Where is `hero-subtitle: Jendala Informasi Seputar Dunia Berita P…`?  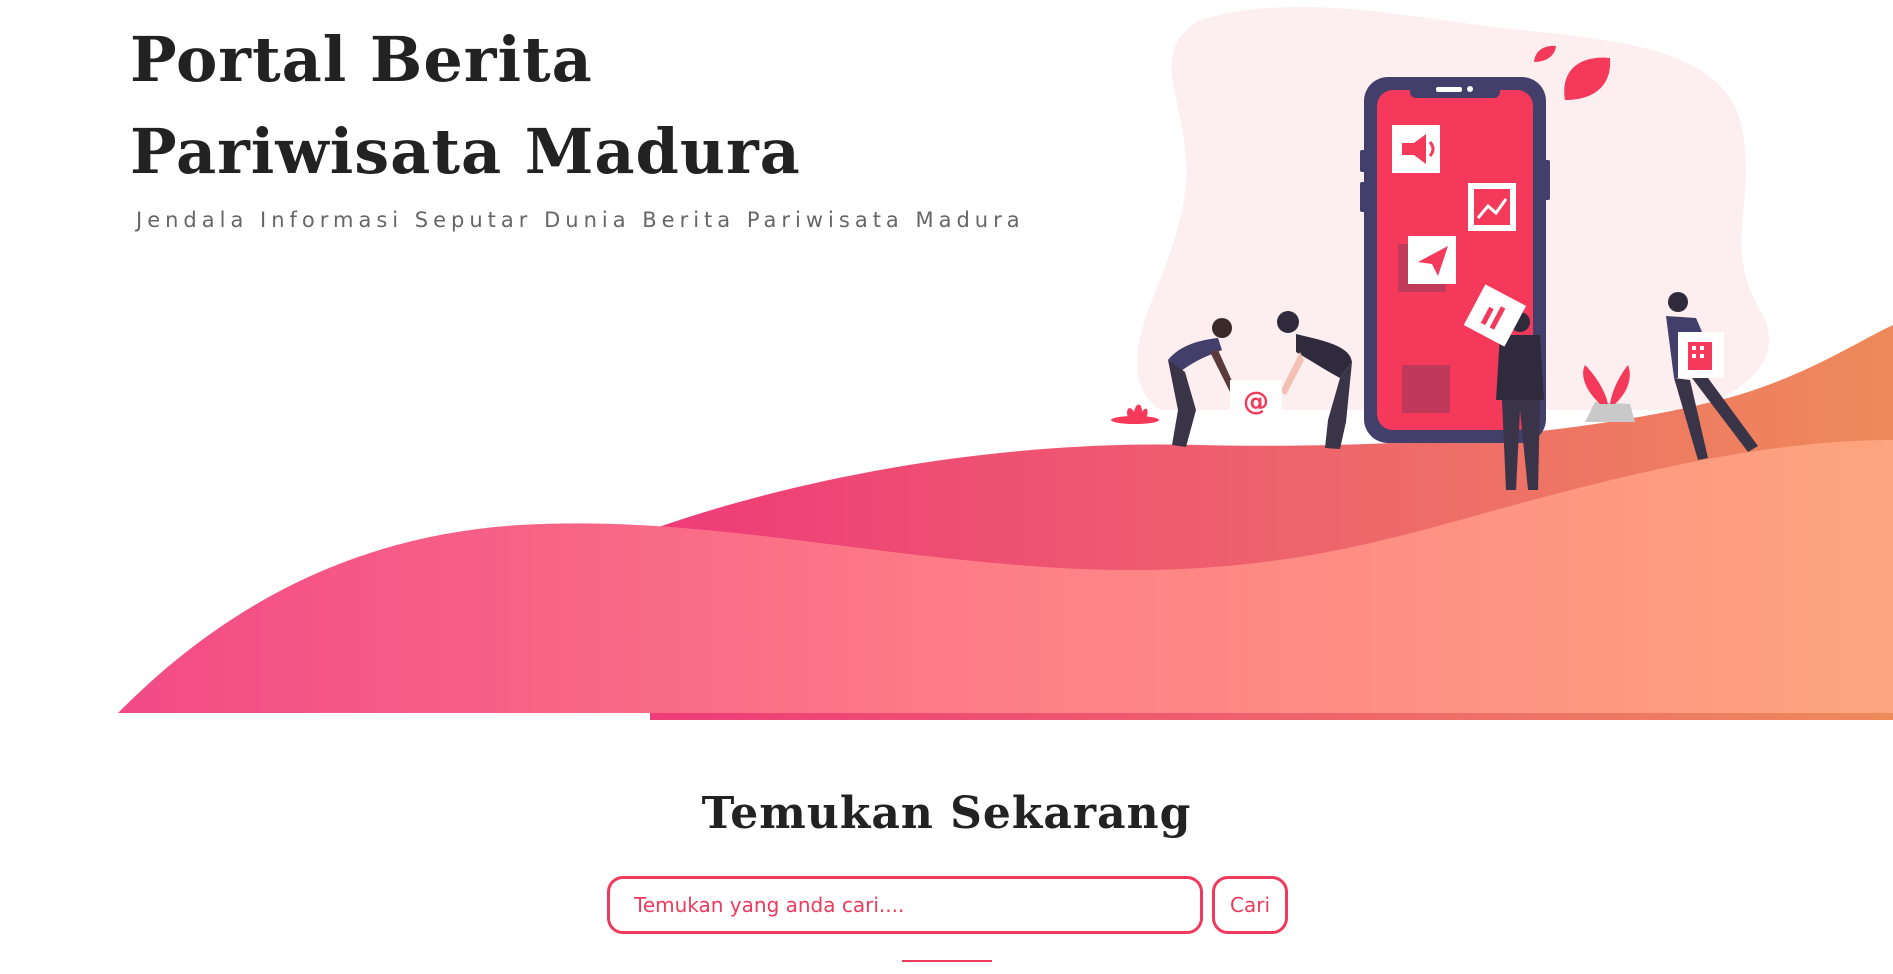 hero-subtitle: Jendala Informasi Seputar Dunia Berita P… is located at coordinates (580, 220).